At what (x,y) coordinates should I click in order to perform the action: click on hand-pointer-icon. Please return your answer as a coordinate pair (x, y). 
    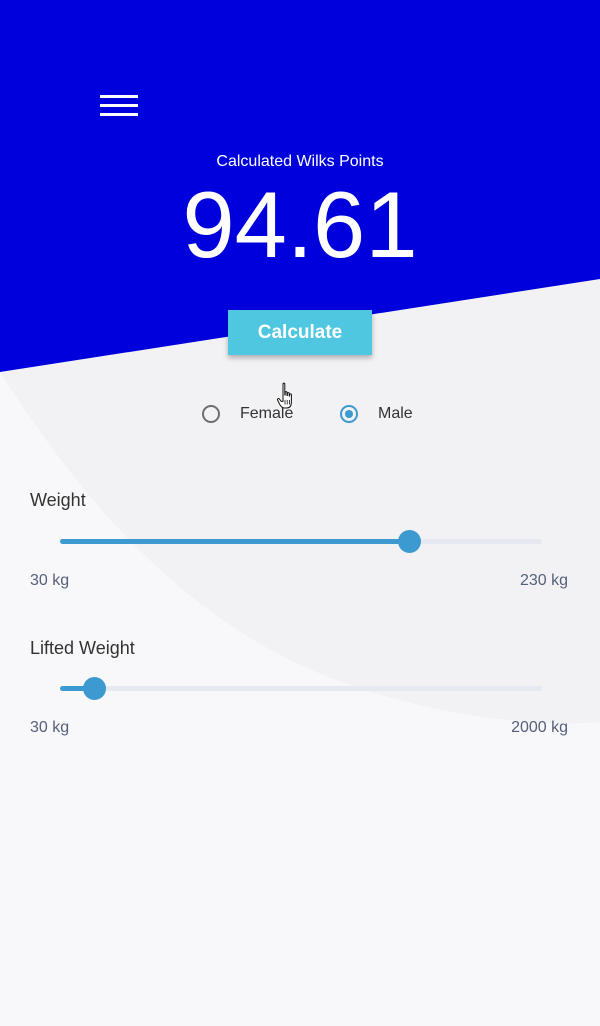
    Looking at the image, I should click on (284, 395).